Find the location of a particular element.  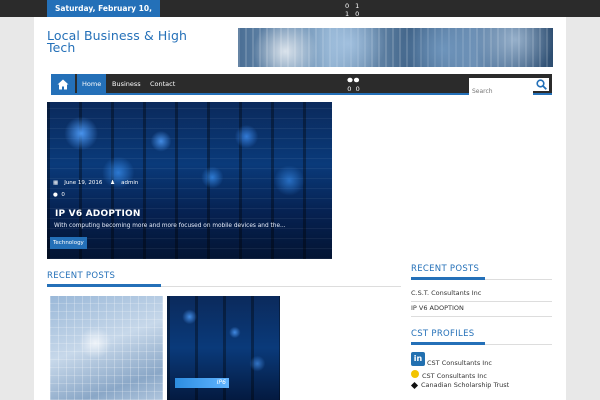

post-comments: ● 0 is located at coordinates (59, 195).